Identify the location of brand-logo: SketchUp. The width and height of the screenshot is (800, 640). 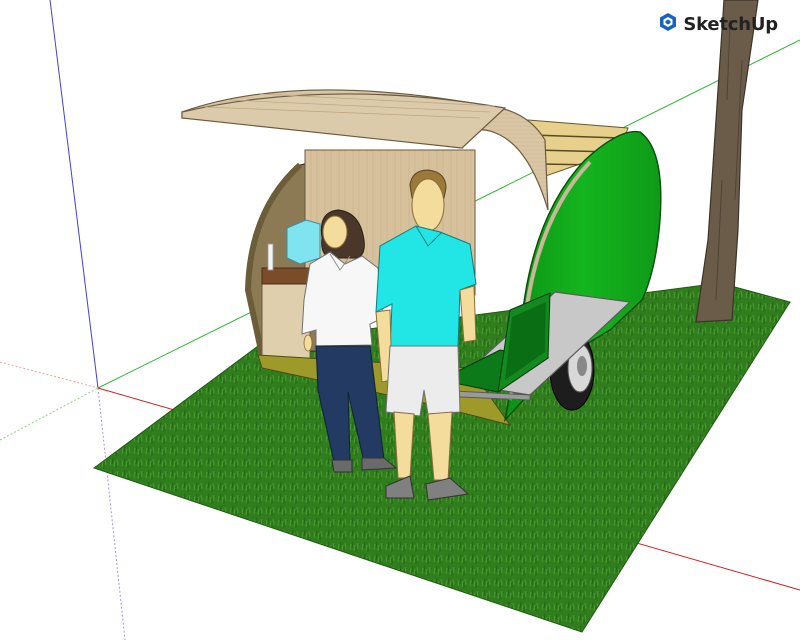
(718, 24).